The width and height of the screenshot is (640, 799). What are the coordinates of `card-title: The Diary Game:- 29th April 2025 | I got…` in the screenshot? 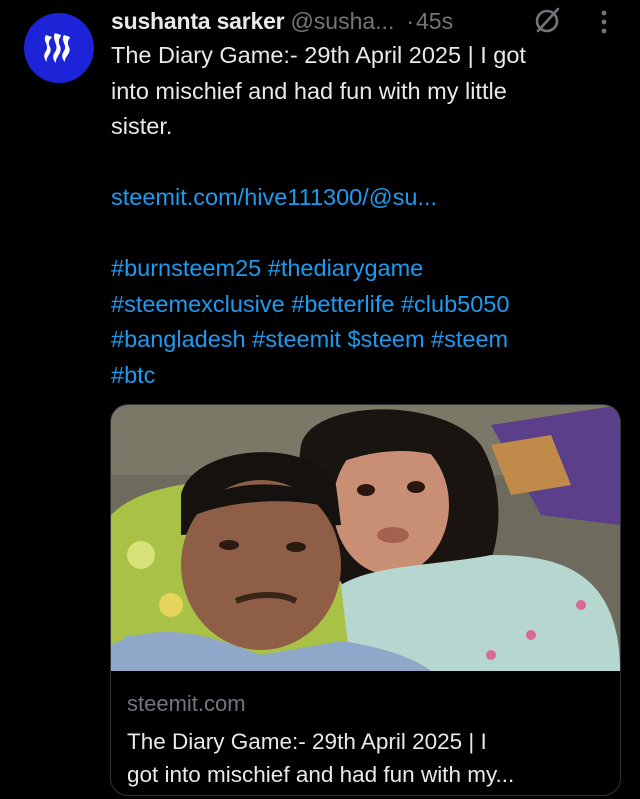 It's located at (367, 758).